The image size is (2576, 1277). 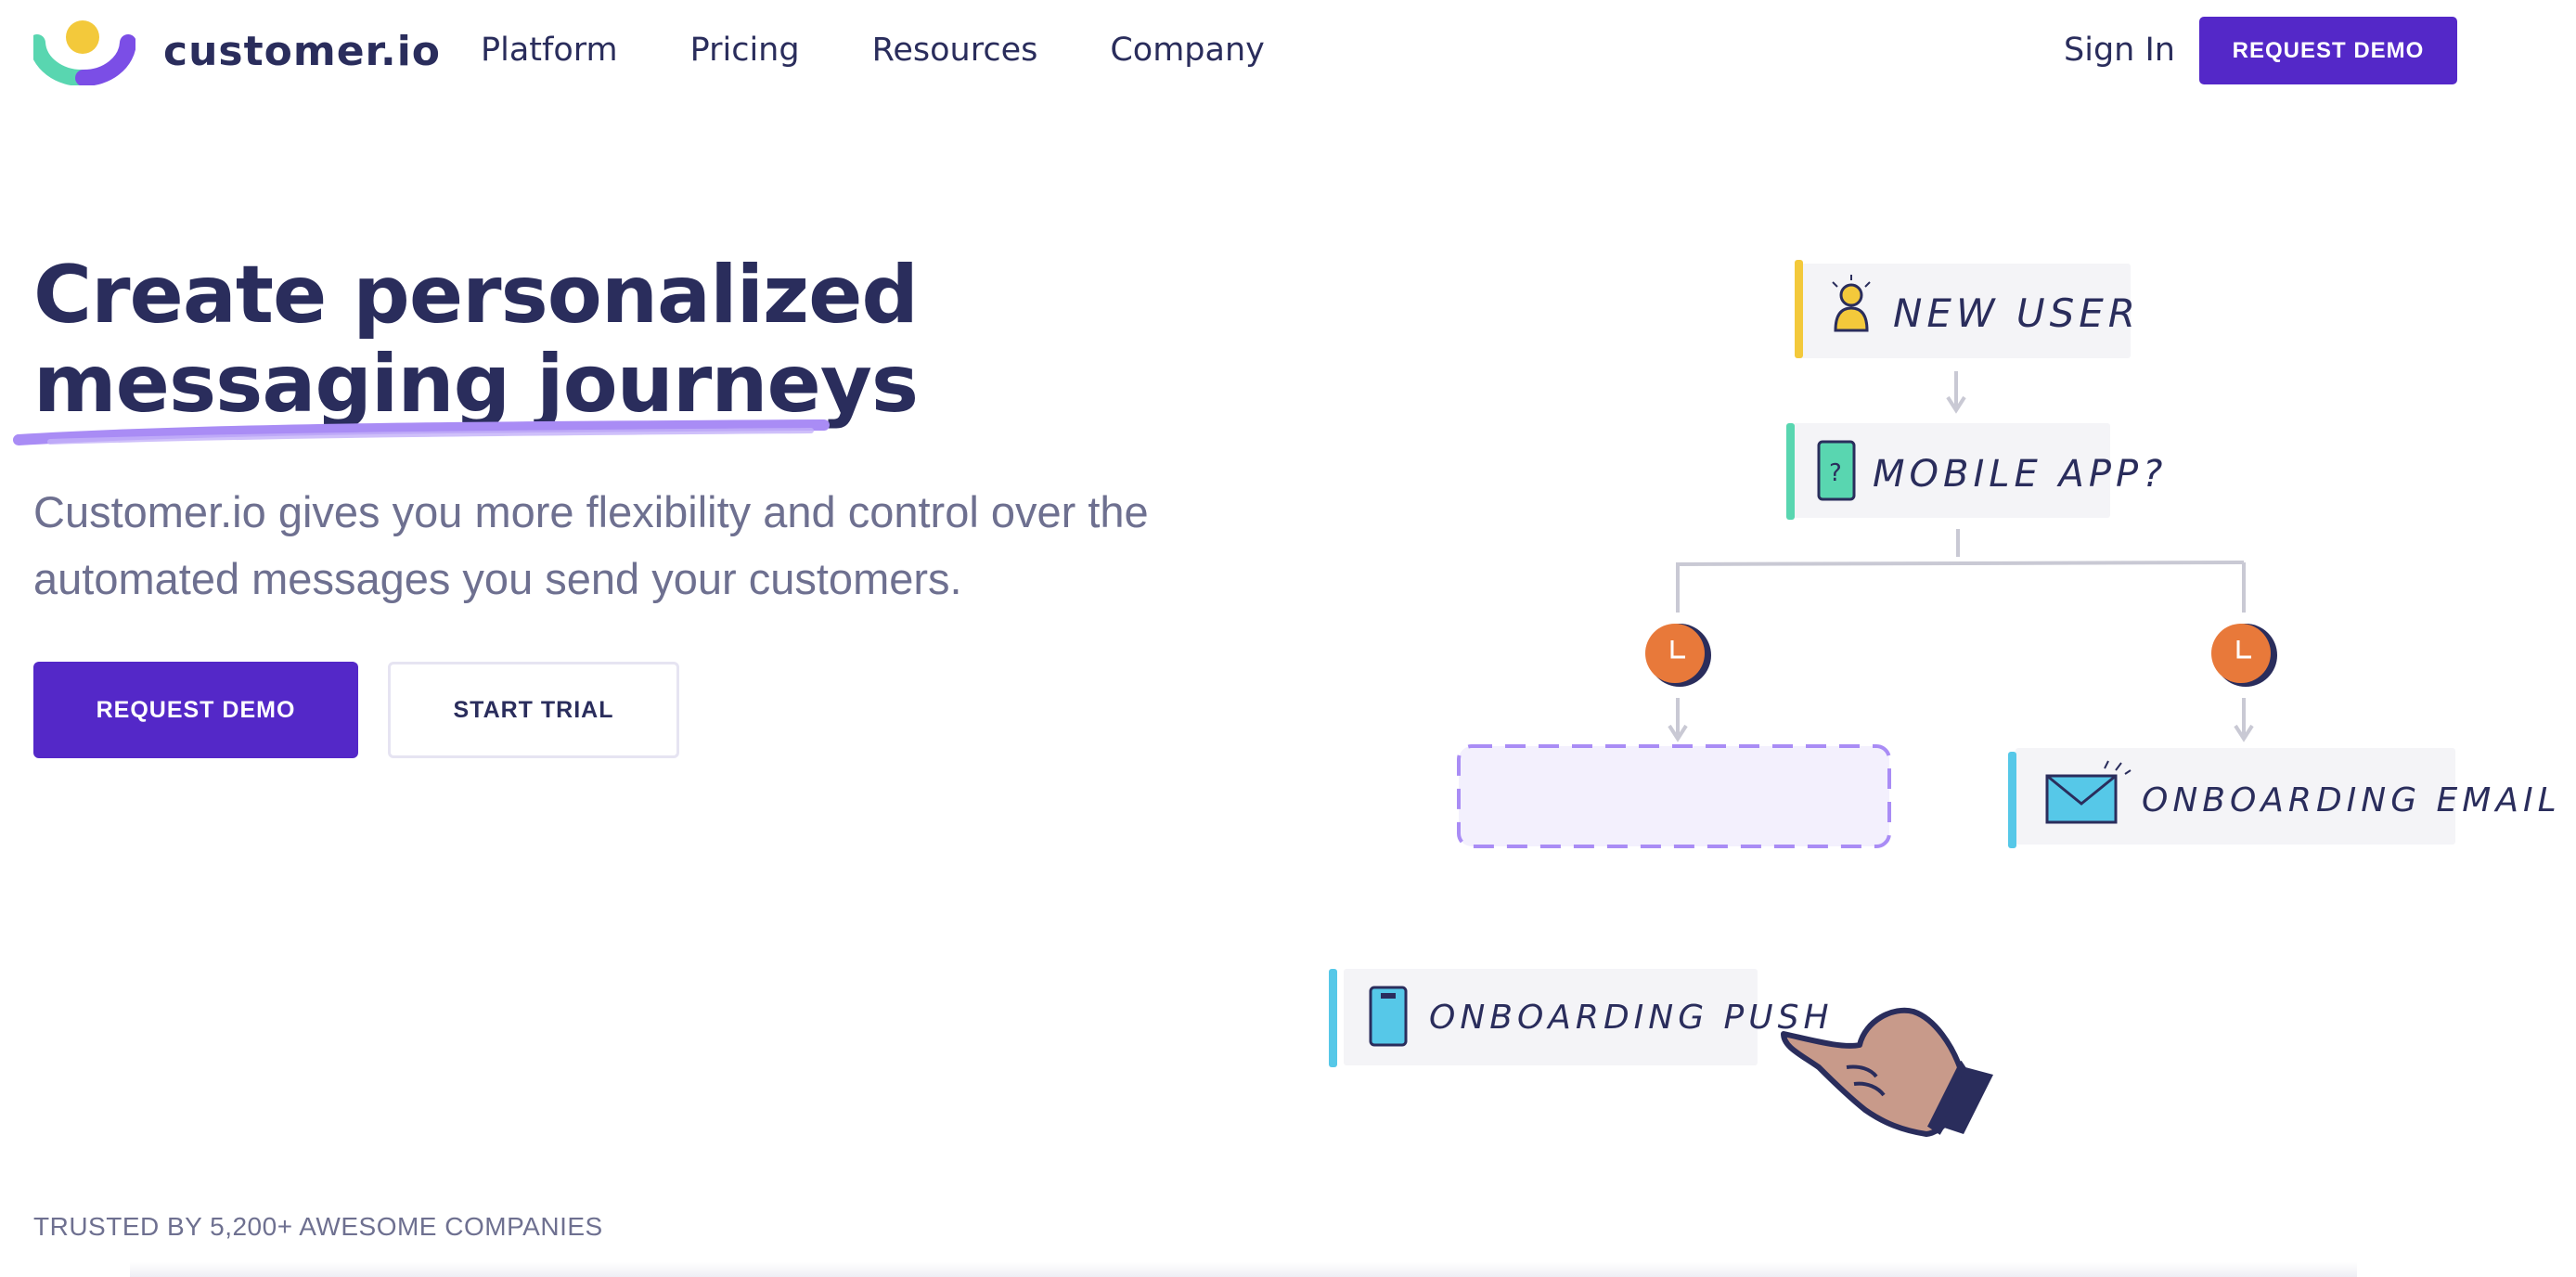 I want to click on node-new-user: NEW USER, so click(x=1967, y=309).